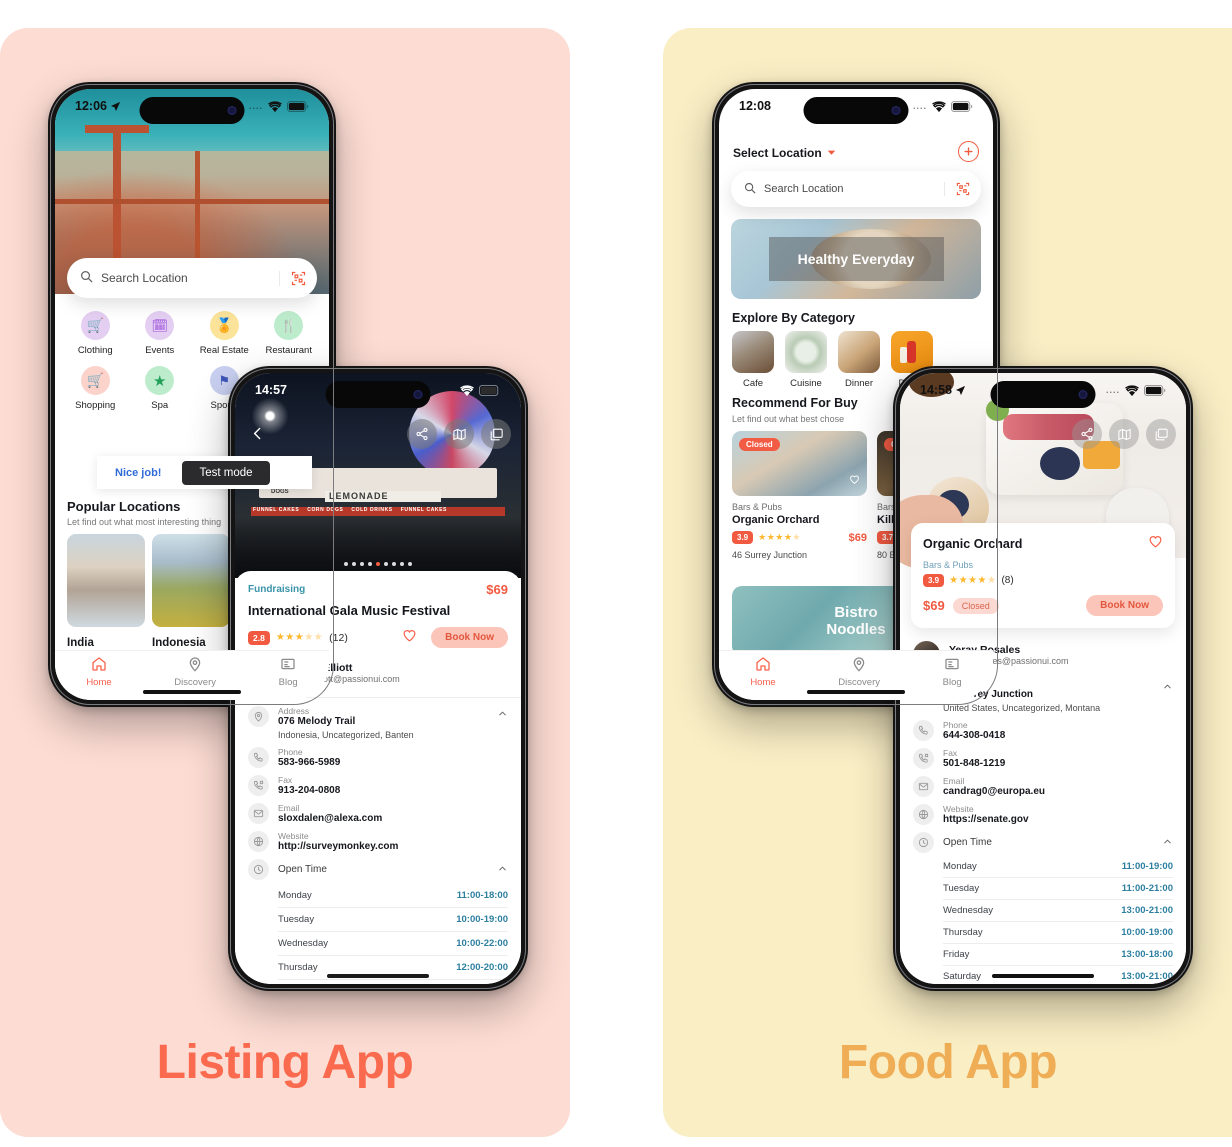 This screenshot has width=1232, height=1147. What do you see at coordinates (948, 565) in the screenshot?
I see `card-category: Bars & Pubs` at bounding box center [948, 565].